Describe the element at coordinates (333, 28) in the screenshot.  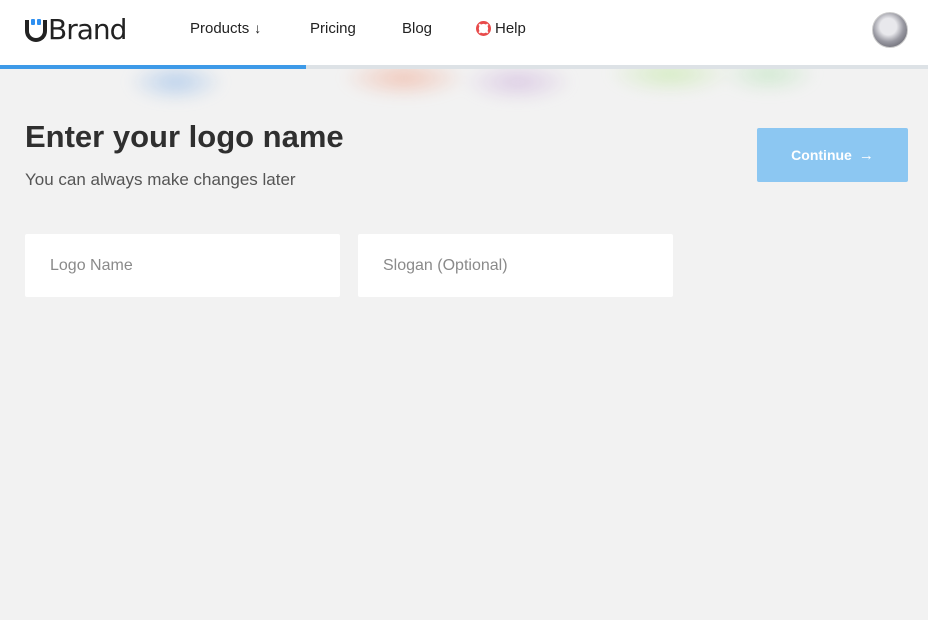
I see `nav-pricing: Pricing` at that location.